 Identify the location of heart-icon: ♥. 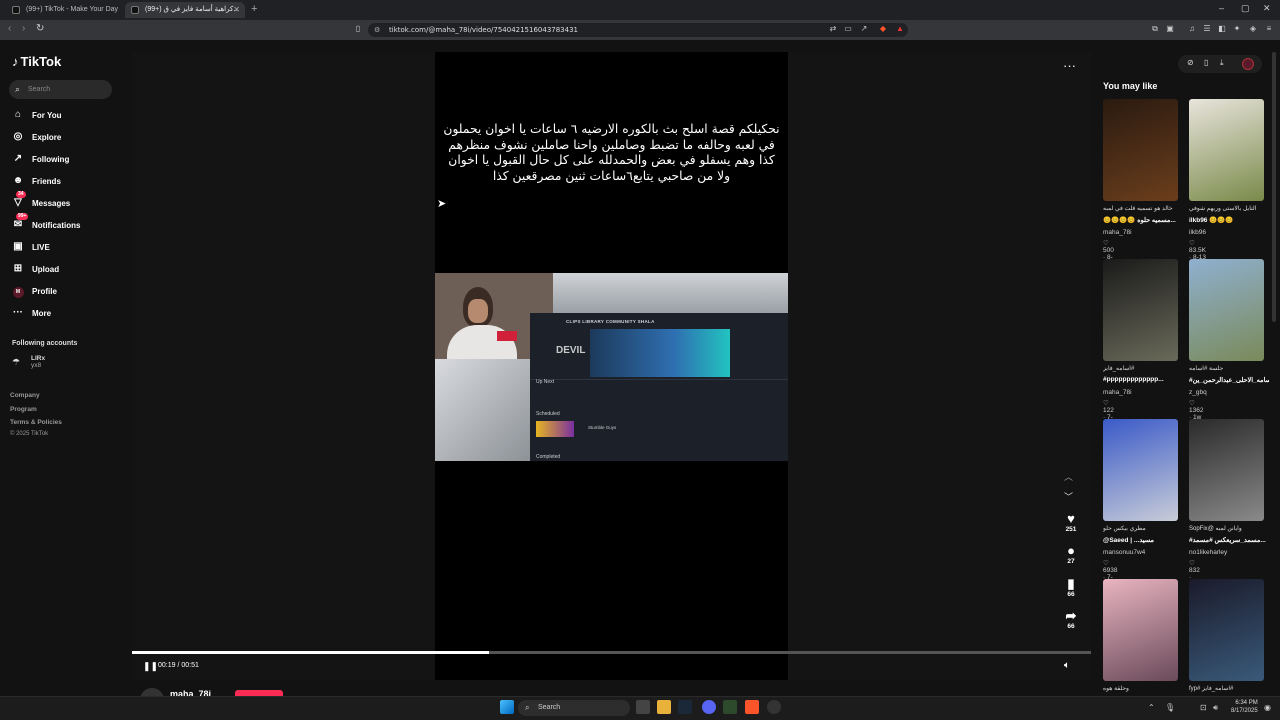
(1071, 518).